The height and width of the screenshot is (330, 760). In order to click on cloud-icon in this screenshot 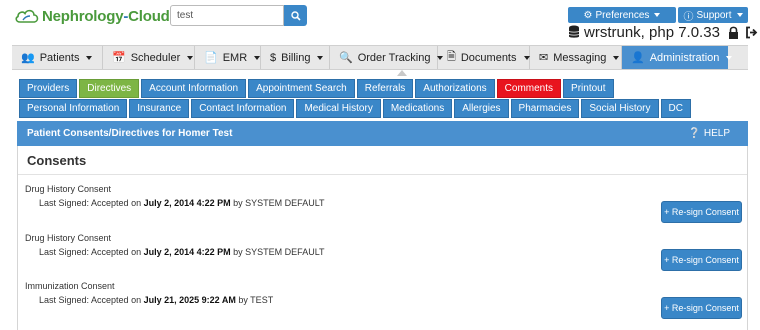, I will do `click(27, 16)`.